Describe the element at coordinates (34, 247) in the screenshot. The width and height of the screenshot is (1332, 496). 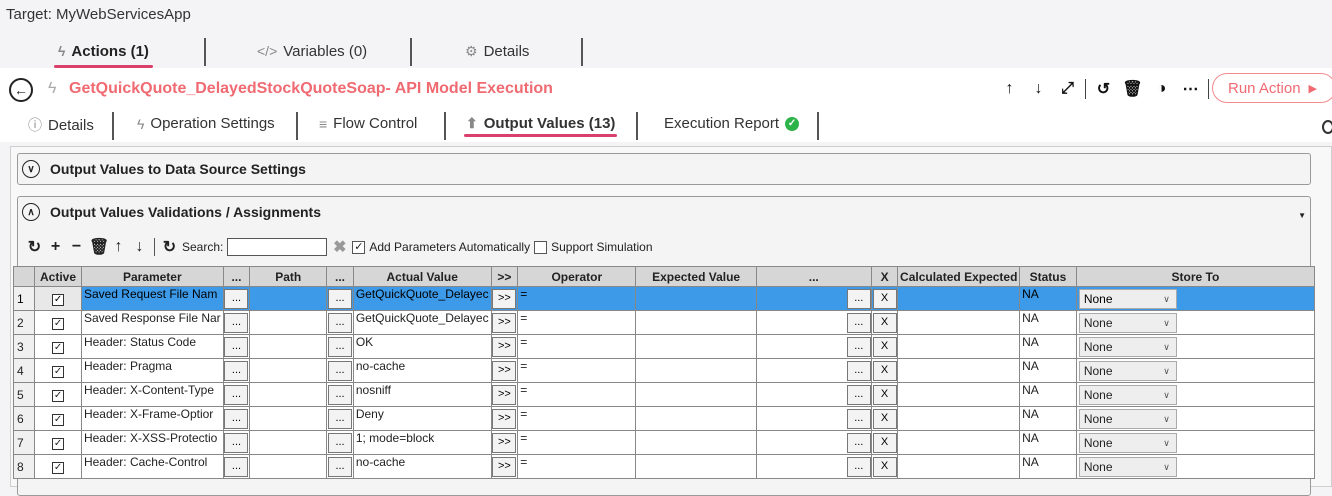
I see `refresh-icon: ↻` at that location.